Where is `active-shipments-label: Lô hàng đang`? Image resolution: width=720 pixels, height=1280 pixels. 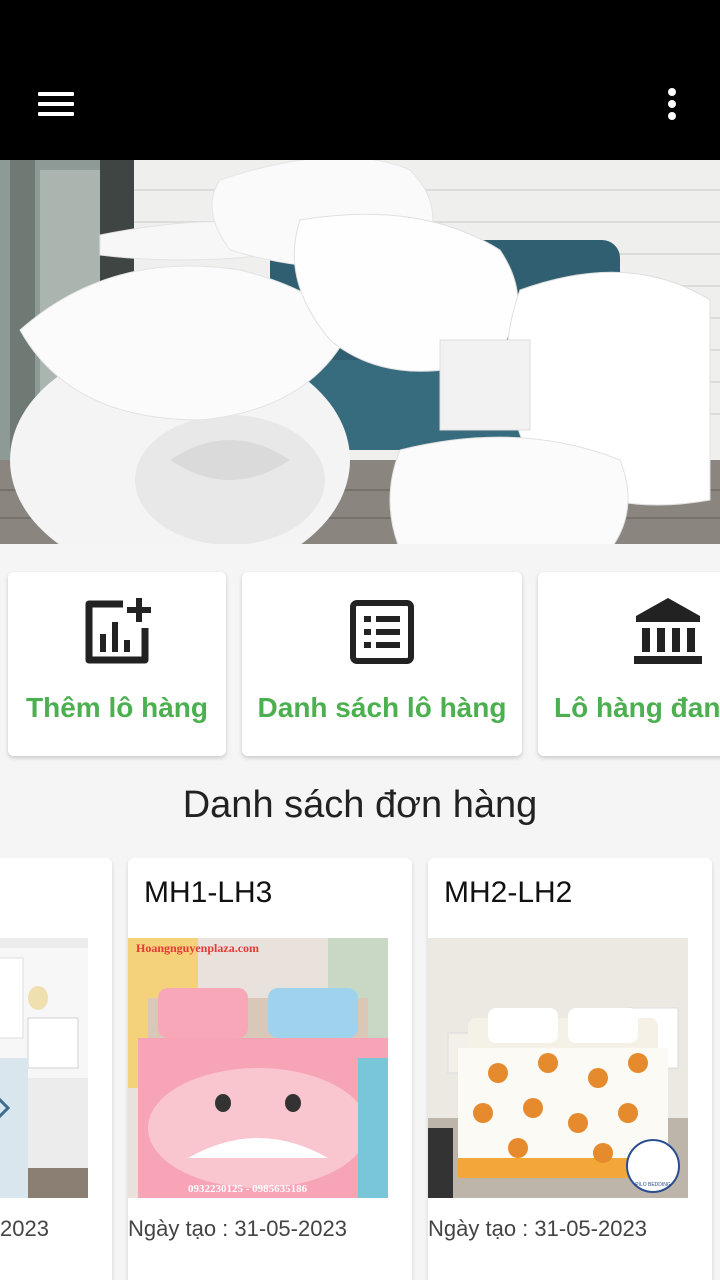 active-shipments-label: Lô hàng đang is located at coordinates (637, 707).